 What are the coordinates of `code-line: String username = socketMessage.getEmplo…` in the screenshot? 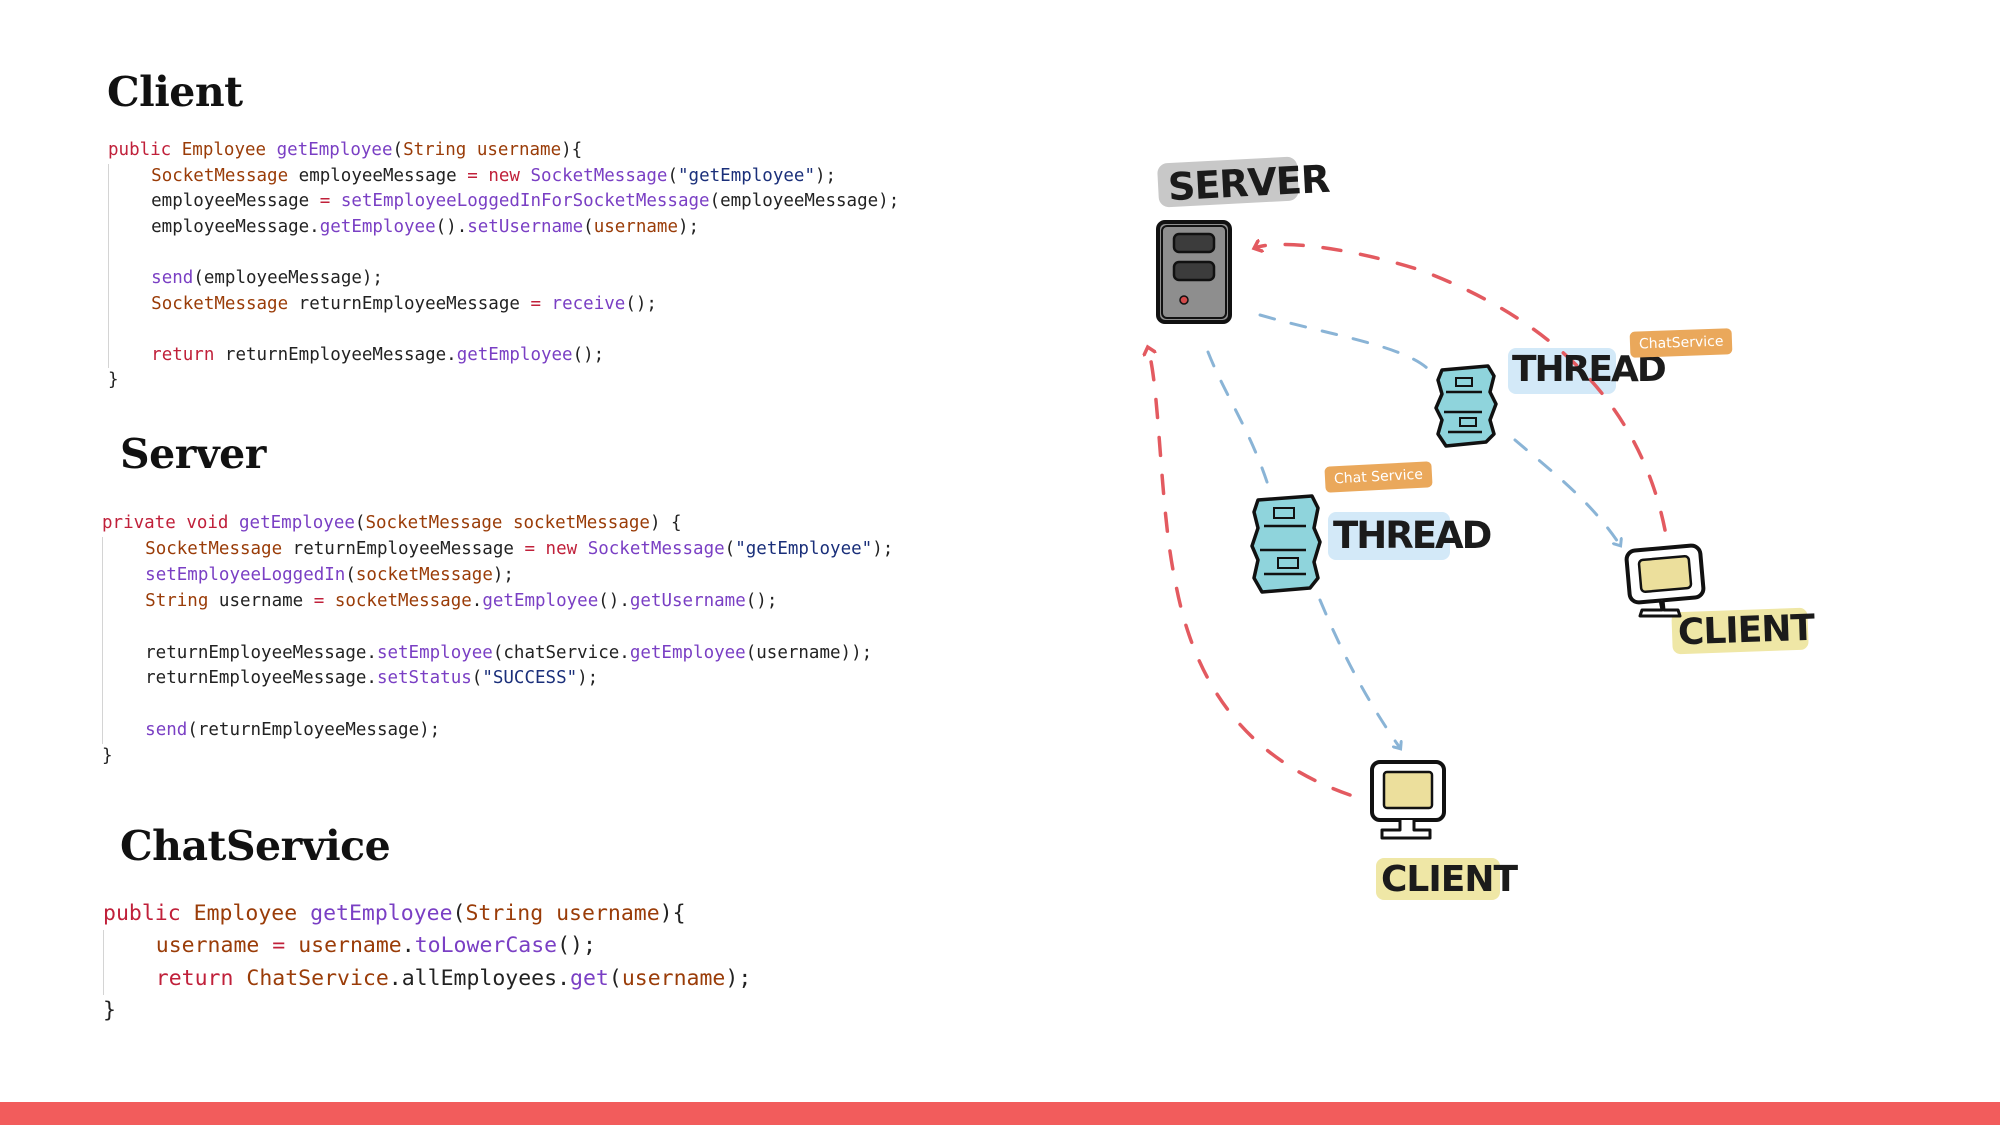 It's located at (497, 601).